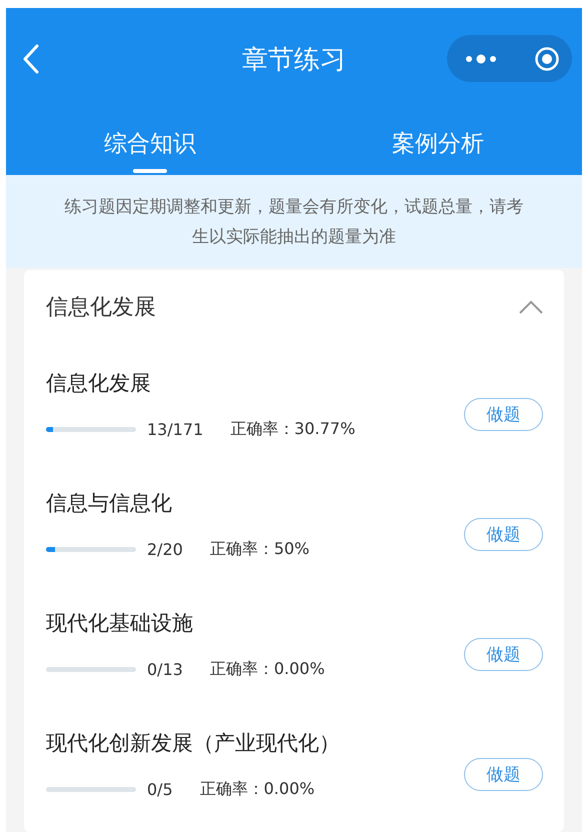 The height and width of the screenshot is (832, 588). I want to click on exercise-title: 现代化基础设施, so click(120, 623).